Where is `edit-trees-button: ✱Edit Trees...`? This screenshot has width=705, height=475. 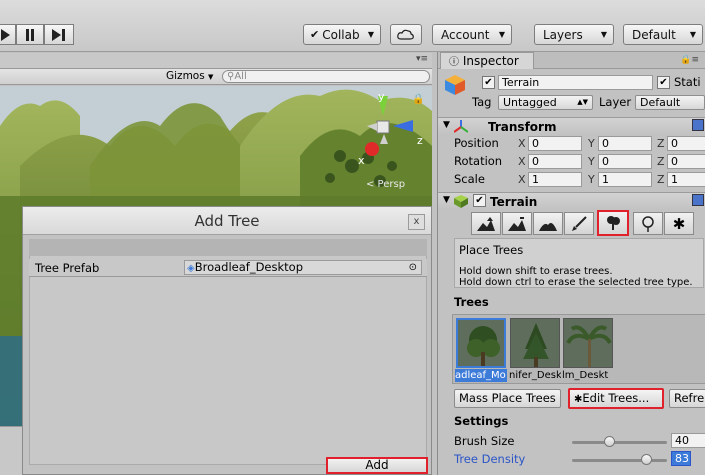 edit-trees-button: ✱Edit Trees... is located at coordinates (616, 398).